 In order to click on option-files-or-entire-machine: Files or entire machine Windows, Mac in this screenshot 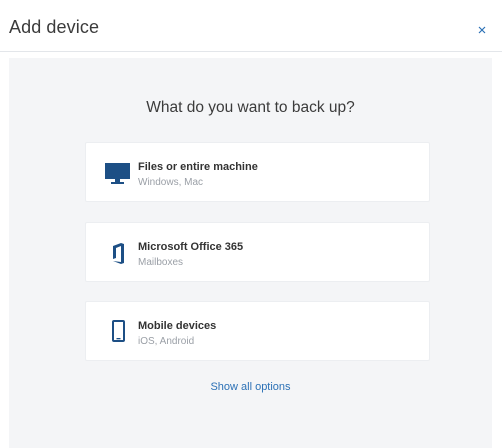, I will do `click(257, 172)`.